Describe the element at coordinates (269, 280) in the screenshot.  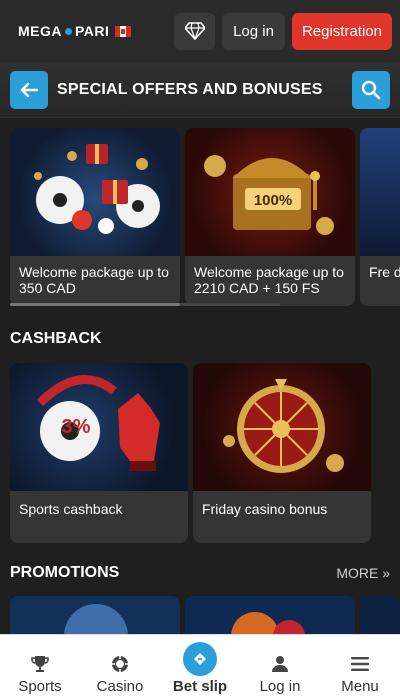
I see `offer-label: Welcome package up to 2210 CAD + 150 FS` at that location.